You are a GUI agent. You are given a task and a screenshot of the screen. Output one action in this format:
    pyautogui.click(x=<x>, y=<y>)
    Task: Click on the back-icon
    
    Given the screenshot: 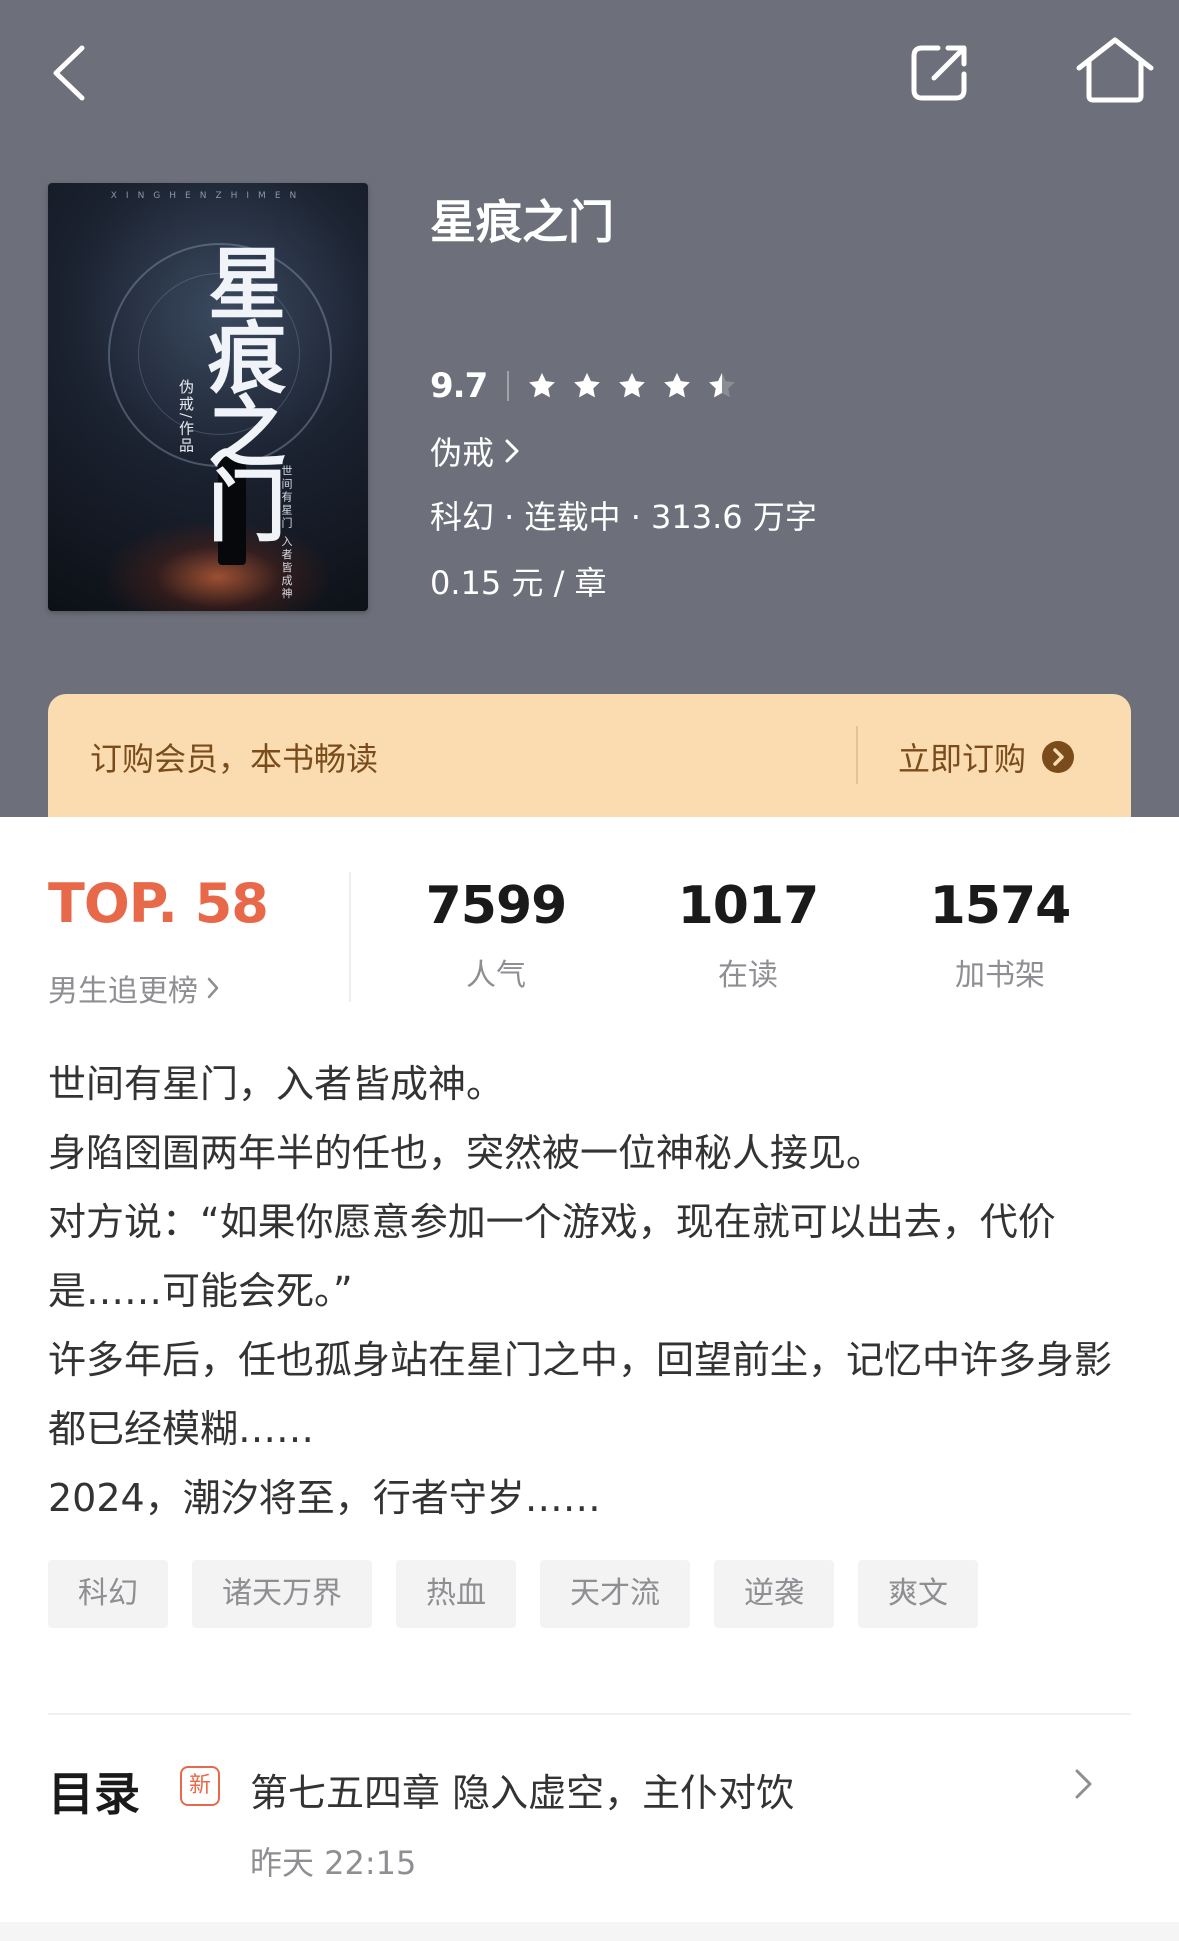 What is the action you would take?
    pyautogui.click(x=70, y=73)
    